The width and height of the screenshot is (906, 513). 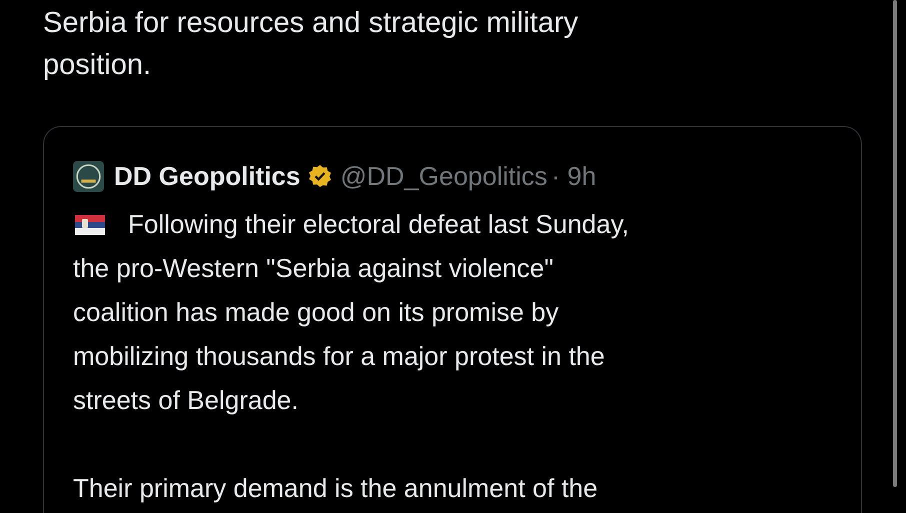 What do you see at coordinates (444, 176) in the screenshot?
I see `author-handle: @DD_Geopolitics` at bounding box center [444, 176].